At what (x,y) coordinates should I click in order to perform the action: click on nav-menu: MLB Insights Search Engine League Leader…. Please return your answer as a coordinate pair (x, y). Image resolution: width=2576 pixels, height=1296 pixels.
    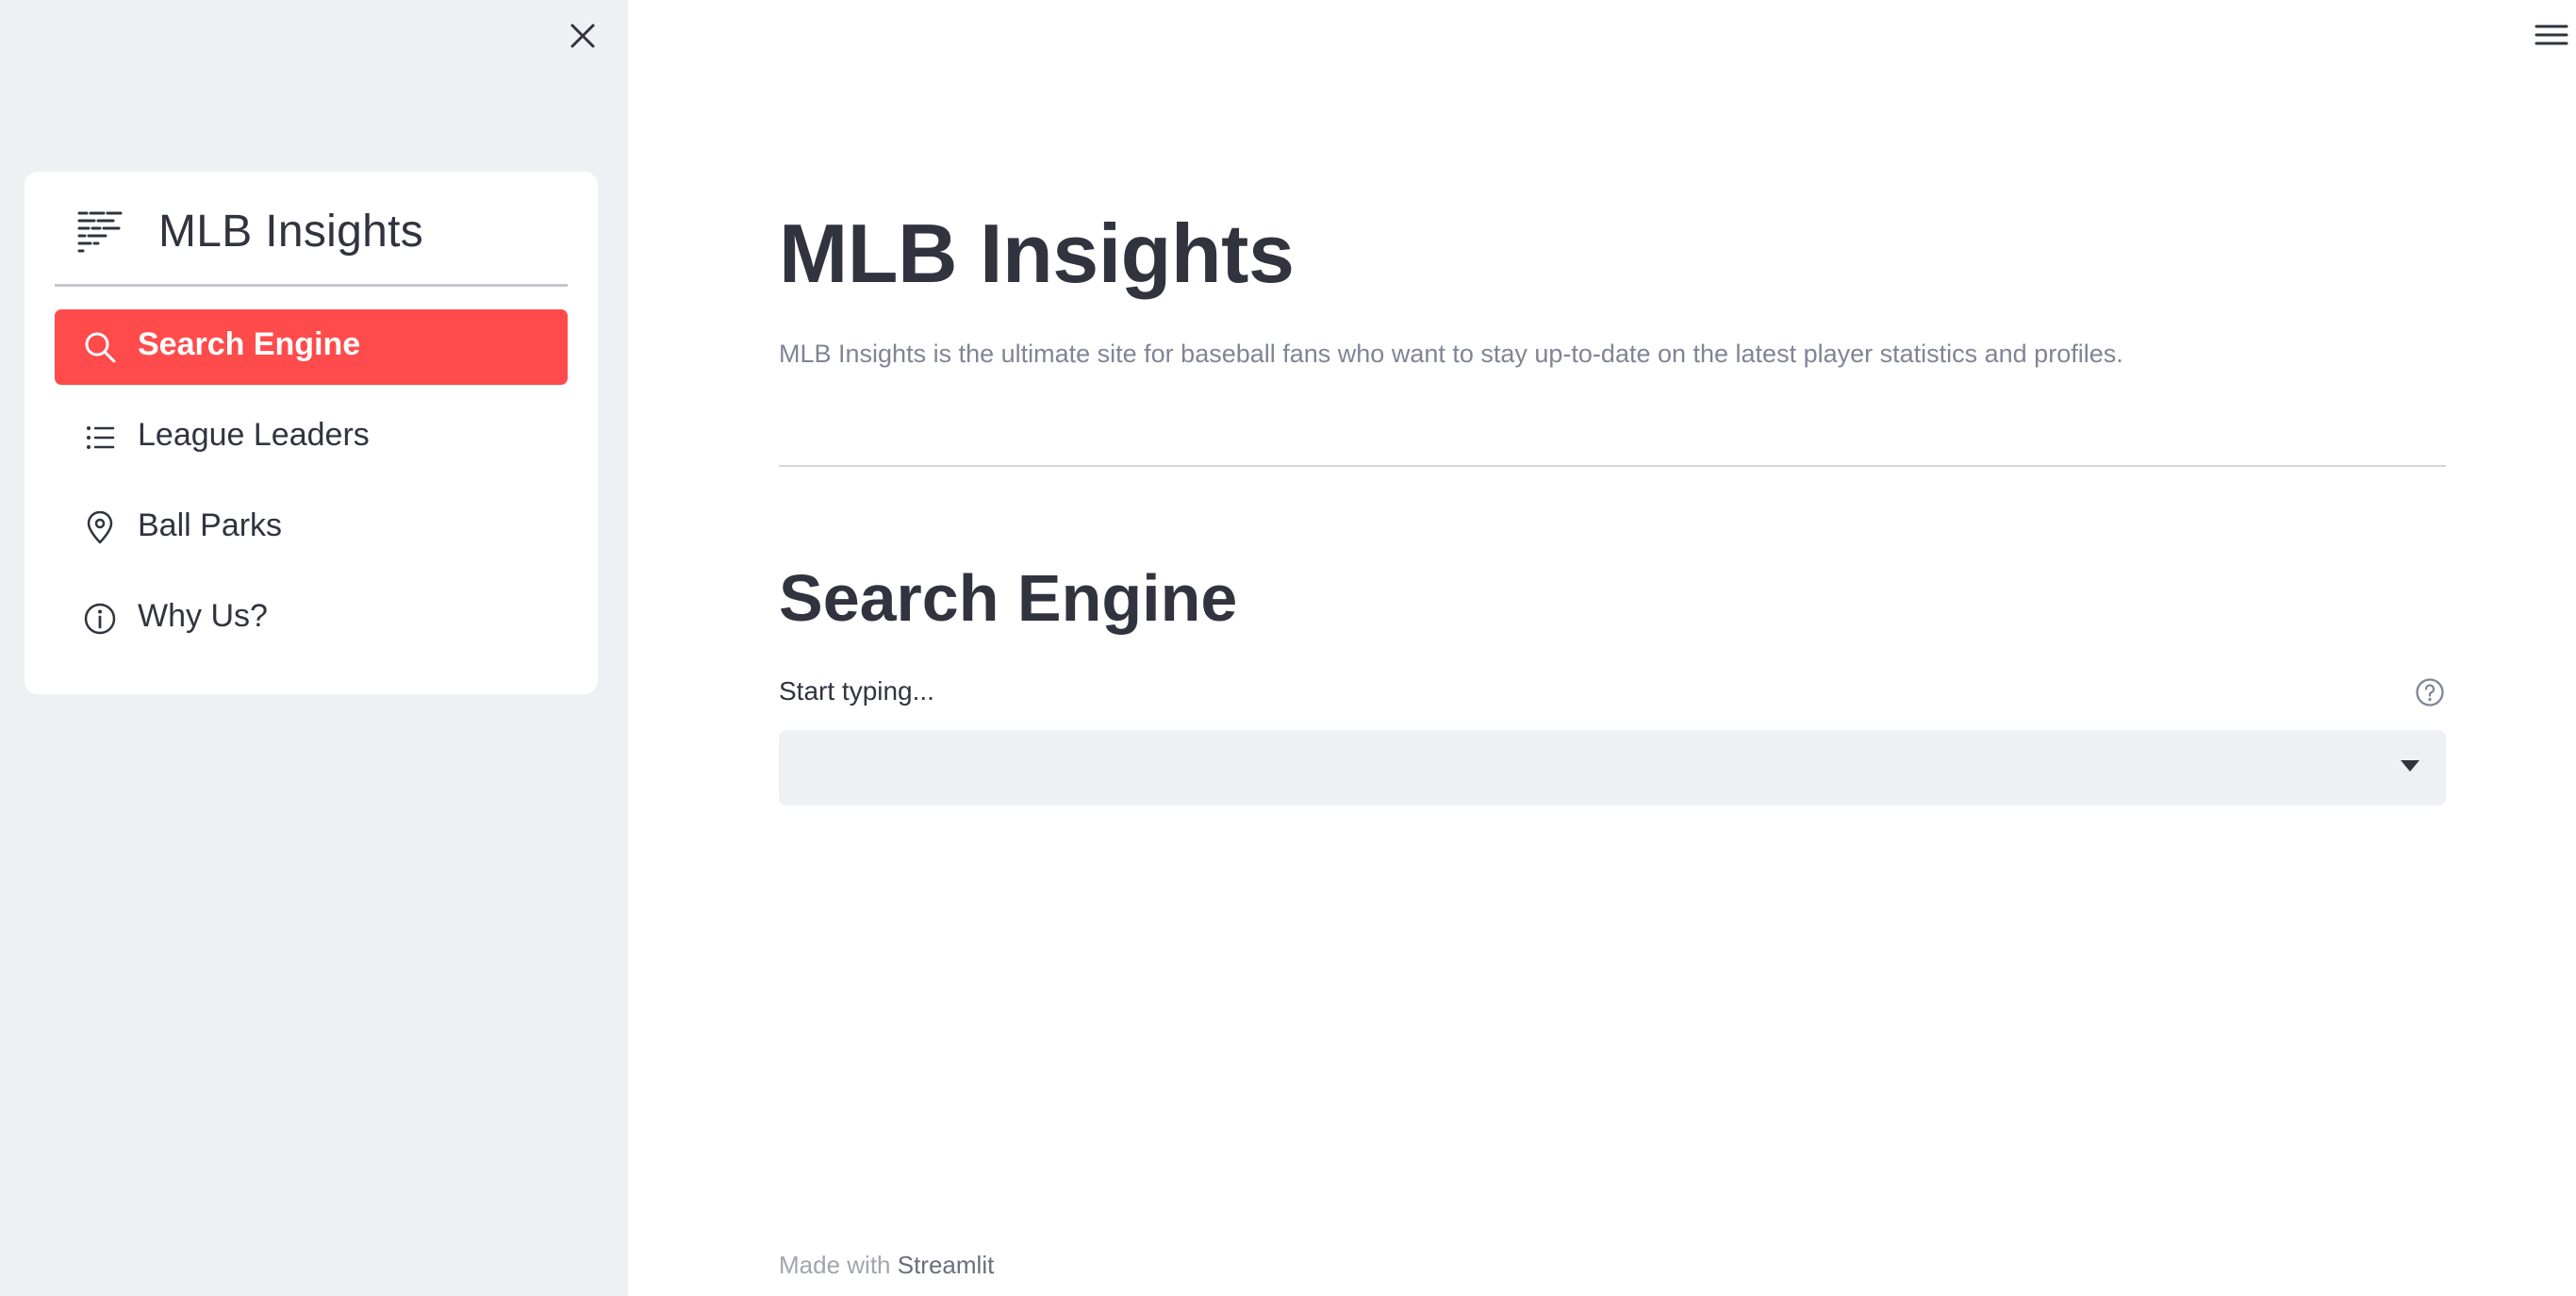
    Looking at the image, I should click on (311, 433).